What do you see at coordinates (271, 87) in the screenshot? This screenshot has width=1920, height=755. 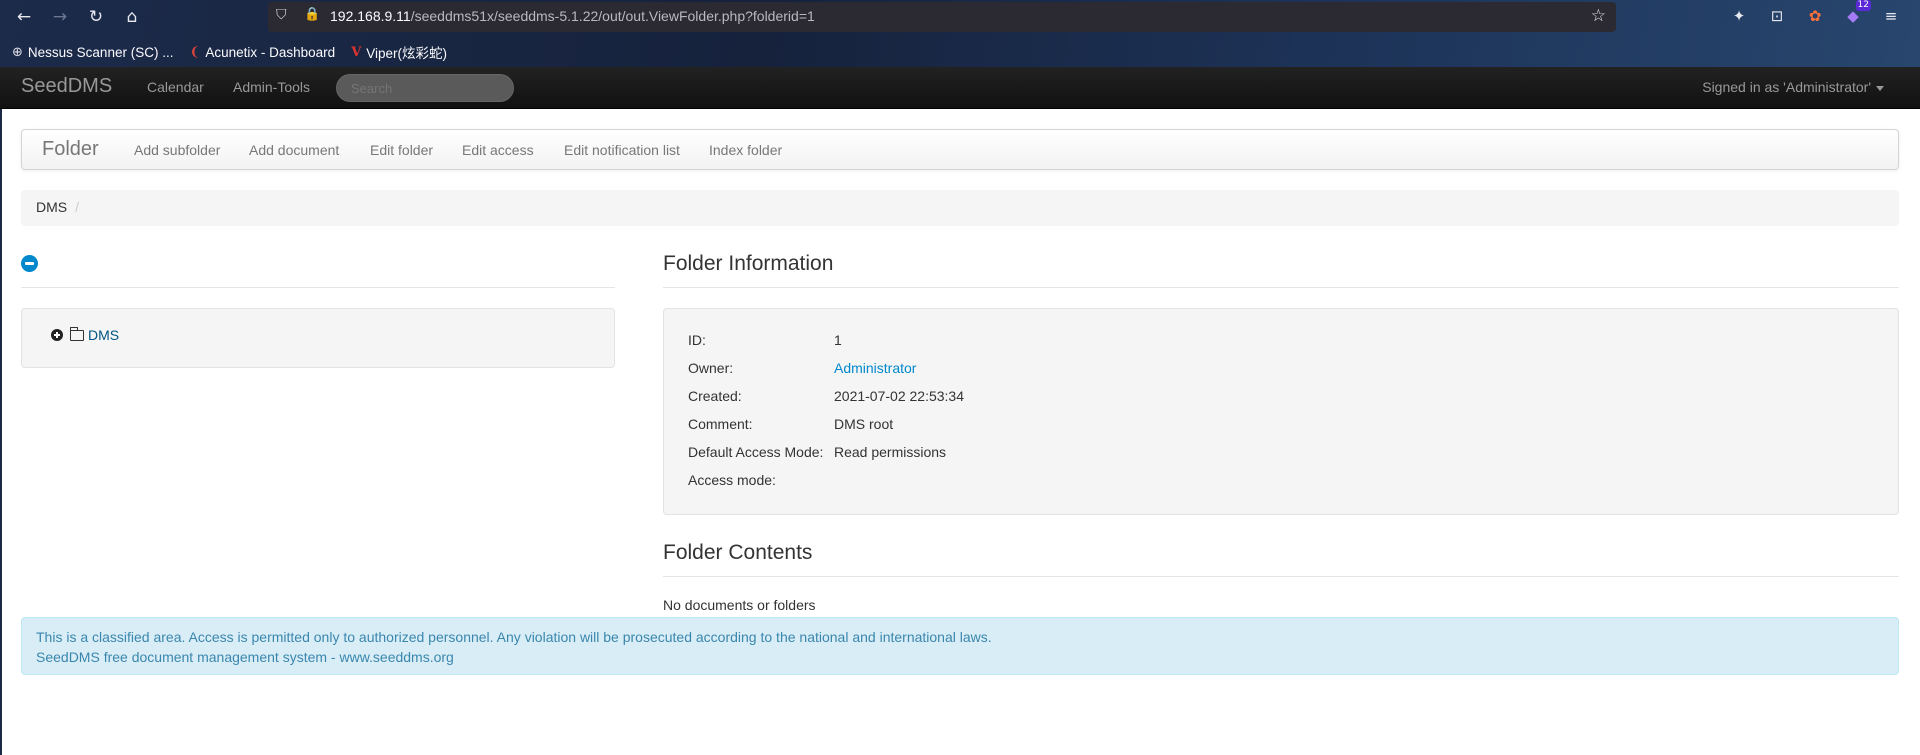 I see `nav-admin-tools: Admin-Tools` at bounding box center [271, 87].